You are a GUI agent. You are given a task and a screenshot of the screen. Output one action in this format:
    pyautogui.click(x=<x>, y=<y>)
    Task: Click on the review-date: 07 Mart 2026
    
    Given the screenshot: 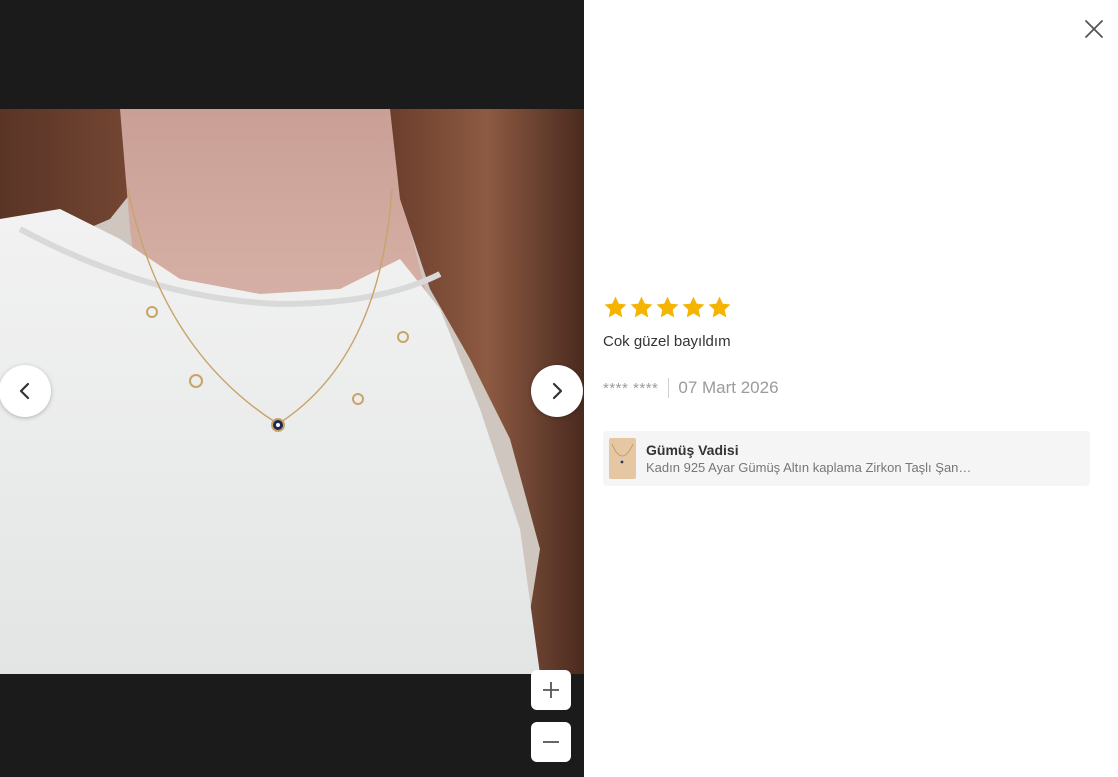 What is the action you would take?
    pyautogui.click(x=728, y=387)
    